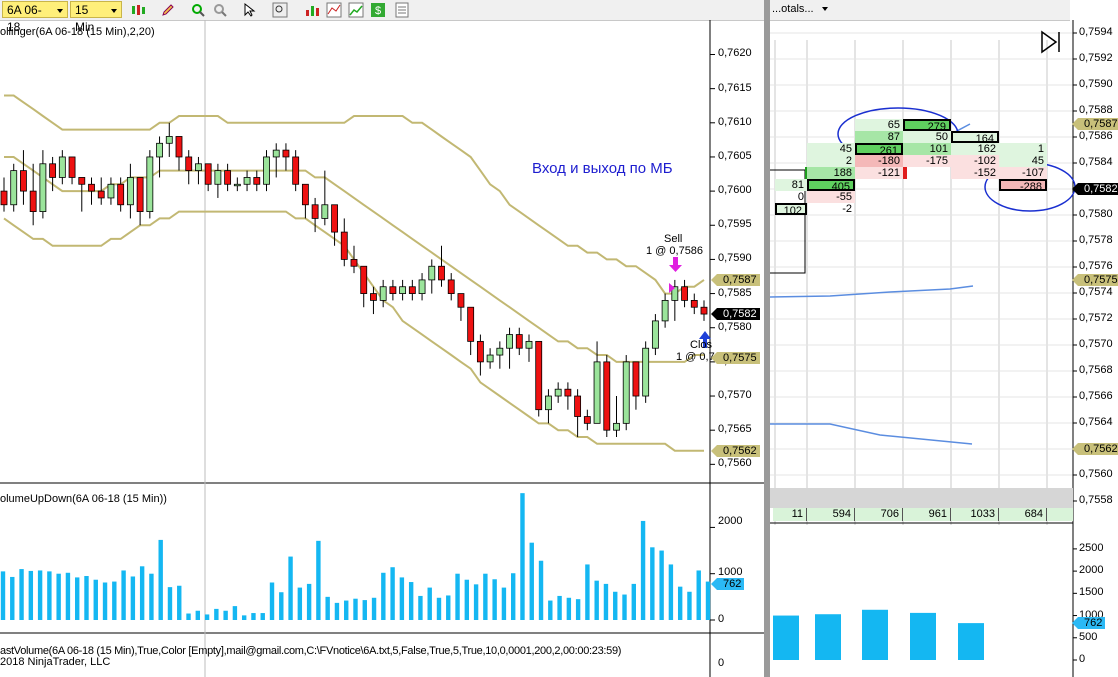  Describe the element at coordinates (1096, 422) in the screenshot. I see `ladder-axis-label: 0,7564` at that location.